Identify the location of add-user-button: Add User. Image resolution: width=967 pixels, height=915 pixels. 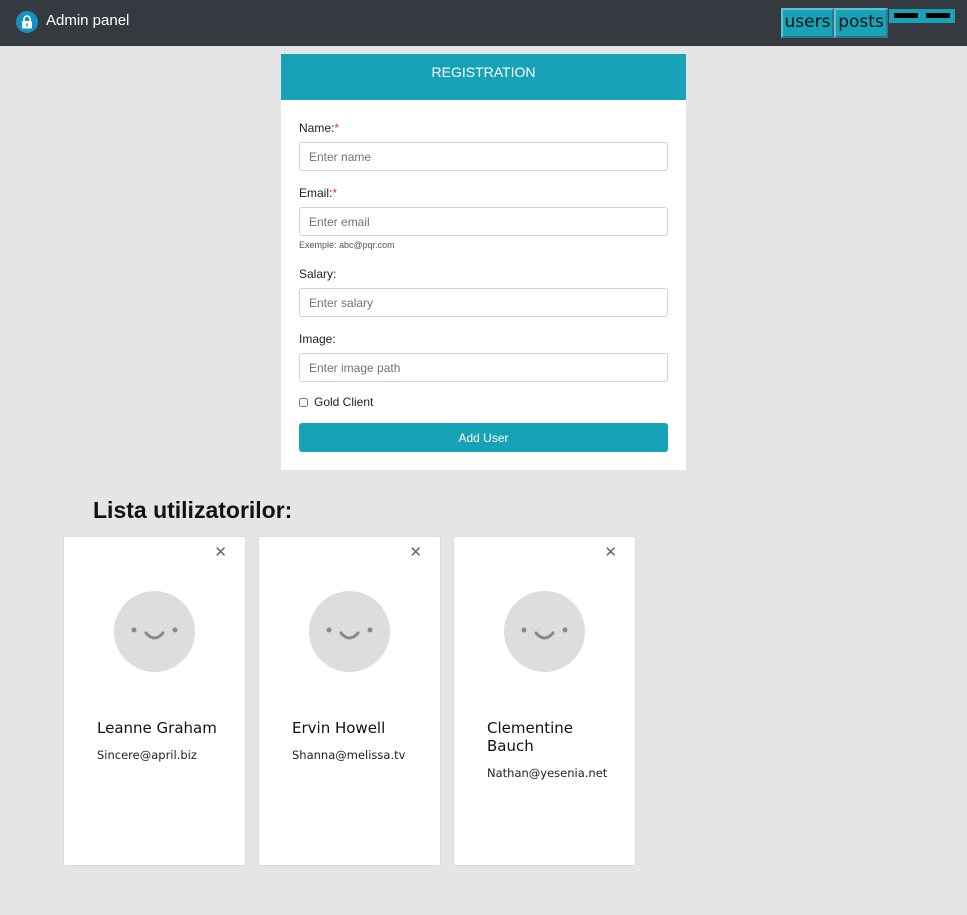
(483, 437).